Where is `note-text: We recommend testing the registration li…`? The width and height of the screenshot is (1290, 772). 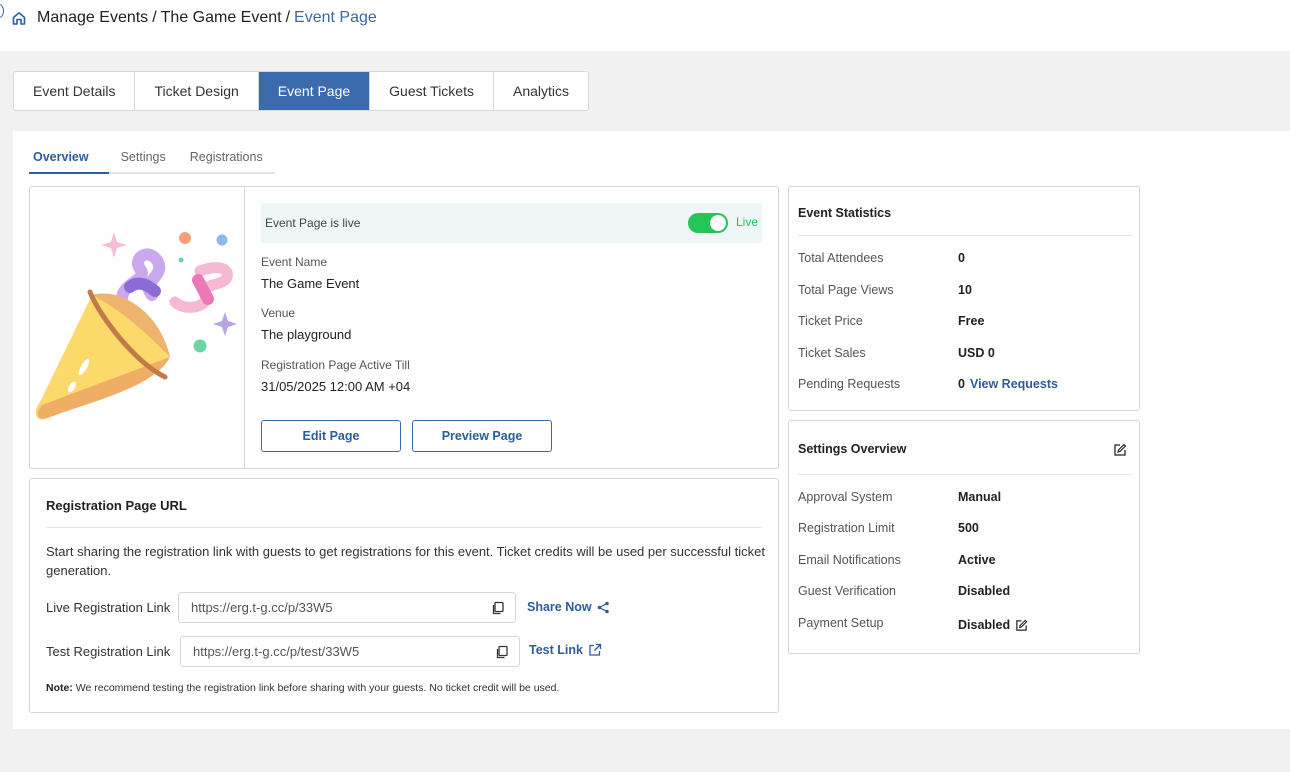 note-text: We recommend testing the registration li… is located at coordinates (316, 688).